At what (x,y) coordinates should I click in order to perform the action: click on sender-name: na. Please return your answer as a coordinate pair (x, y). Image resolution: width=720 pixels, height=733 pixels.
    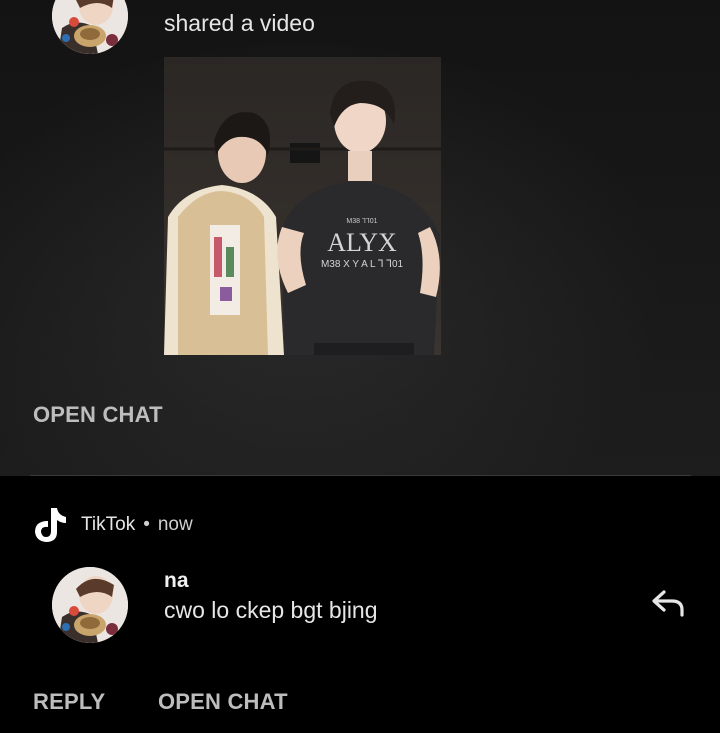
    Looking at the image, I should click on (176, 580).